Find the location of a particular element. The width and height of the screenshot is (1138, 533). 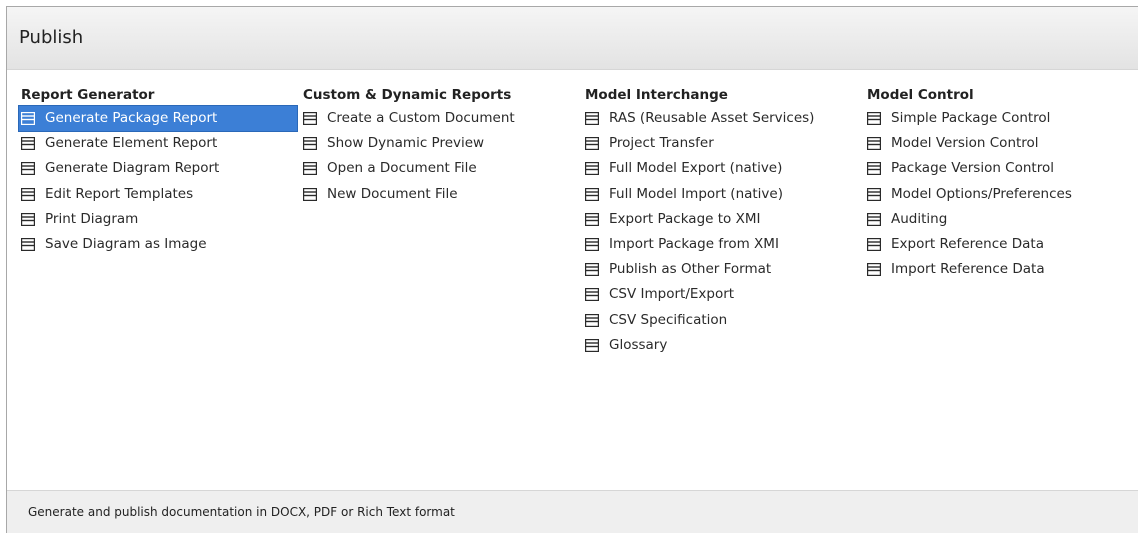

command-package-version-control: Package Version Control is located at coordinates (1000, 168).